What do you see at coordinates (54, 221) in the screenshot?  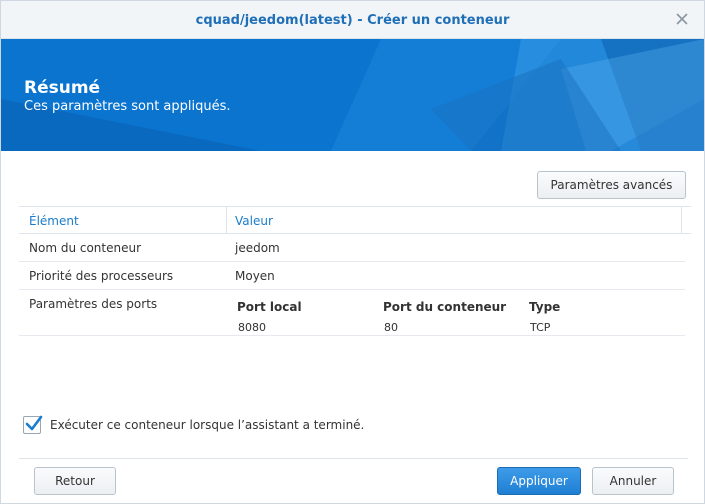 I see `column-header-element: Élément` at bounding box center [54, 221].